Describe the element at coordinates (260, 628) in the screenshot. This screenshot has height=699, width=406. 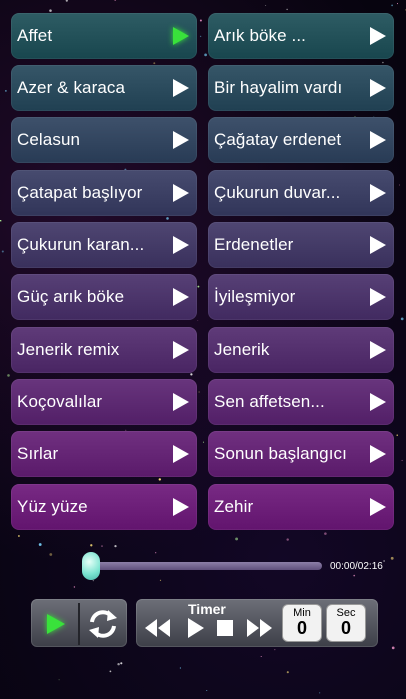
I see `fast-forward-icon` at that location.